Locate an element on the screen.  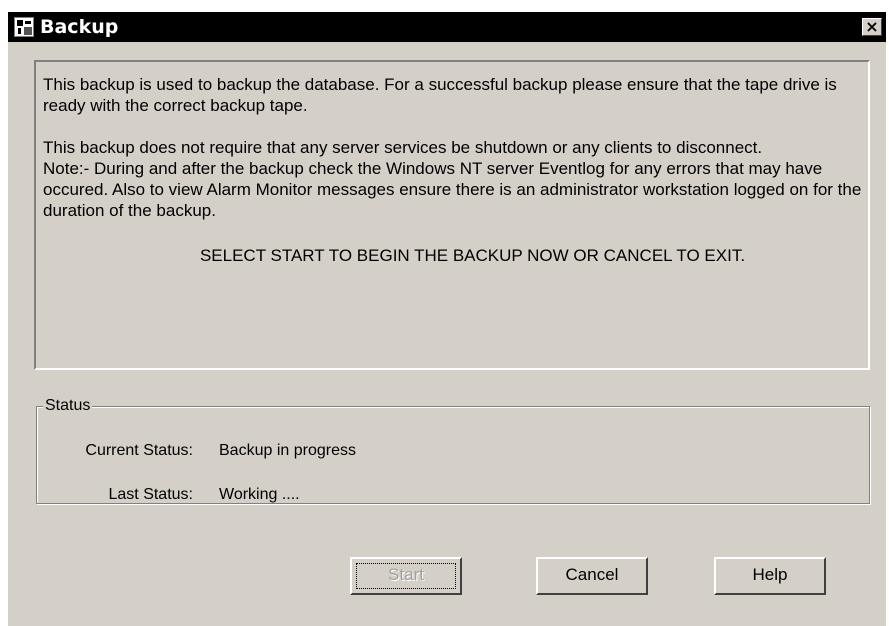
title-bar: Backup × is located at coordinates (447, 27).